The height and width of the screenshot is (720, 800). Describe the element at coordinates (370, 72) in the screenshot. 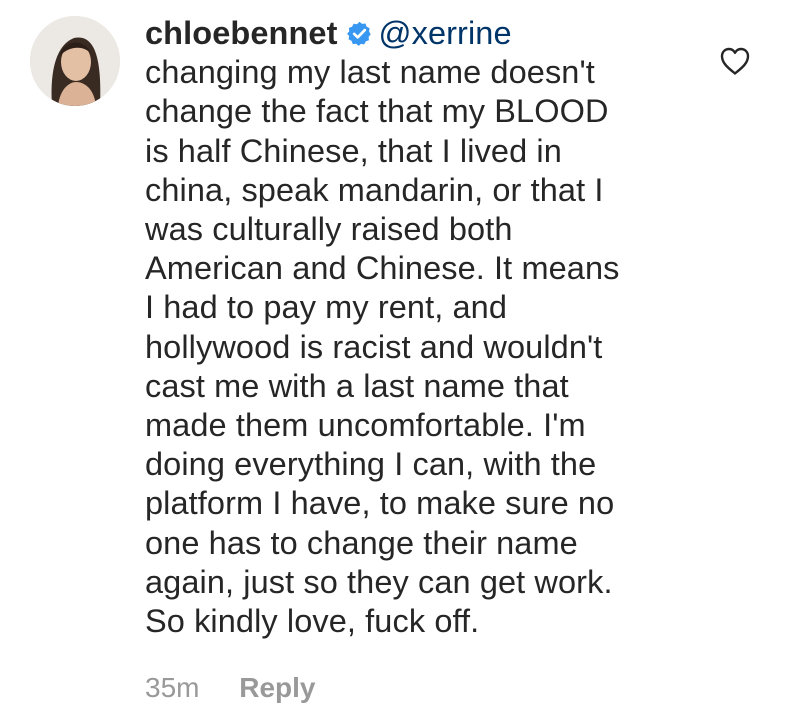

I see `comment-line: changing my last name doesn't` at that location.